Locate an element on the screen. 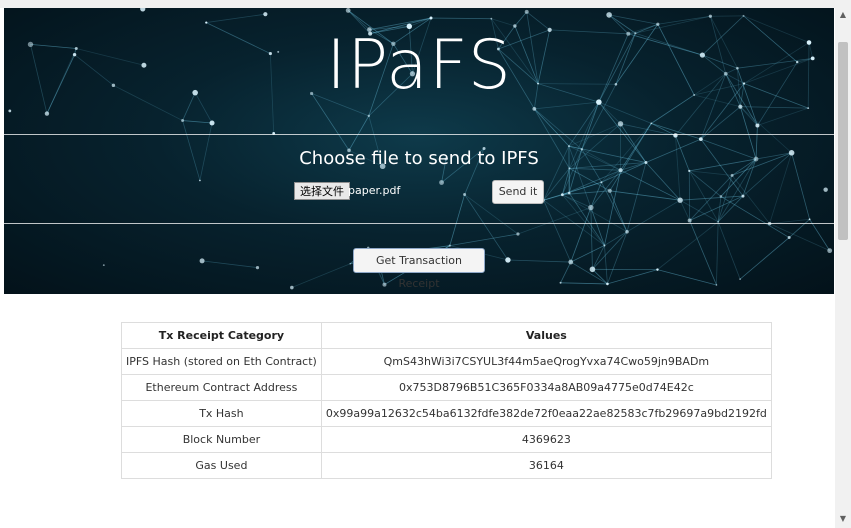 Image resolution: width=851 pixels, height=528 pixels. table-header-row: Tx Receipt Category Values is located at coordinates (446, 335).